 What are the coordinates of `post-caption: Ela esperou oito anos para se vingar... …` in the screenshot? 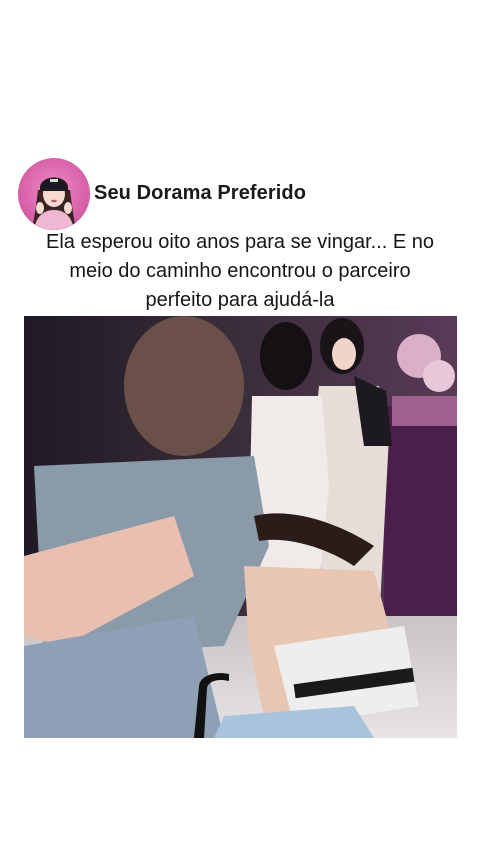 It's located at (240, 271).